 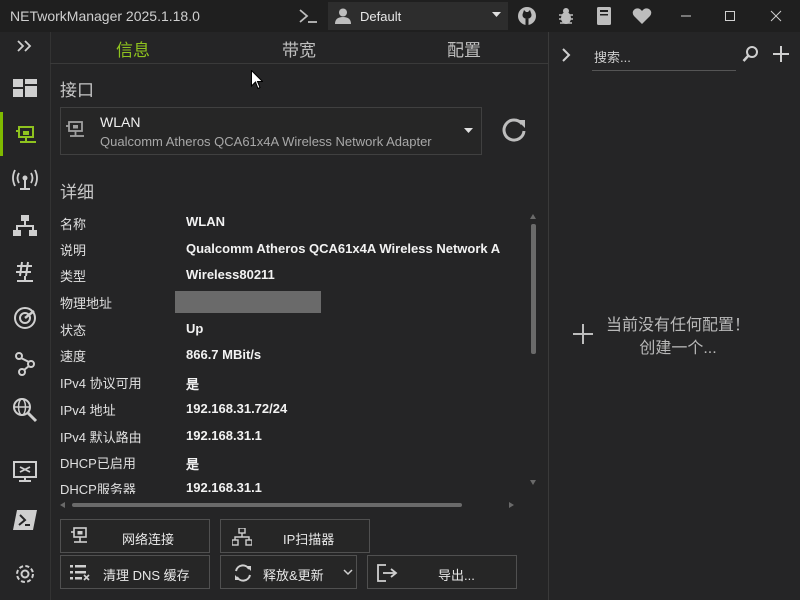 I want to click on detail-label-description: 说明, so click(x=73, y=250).